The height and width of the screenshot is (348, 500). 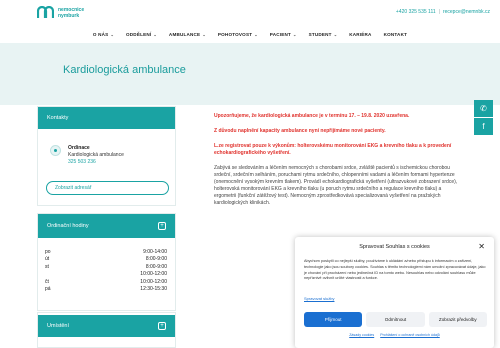 I want to click on top-email-link: recepce@nemnbk.cz, so click(x=466, y=12).